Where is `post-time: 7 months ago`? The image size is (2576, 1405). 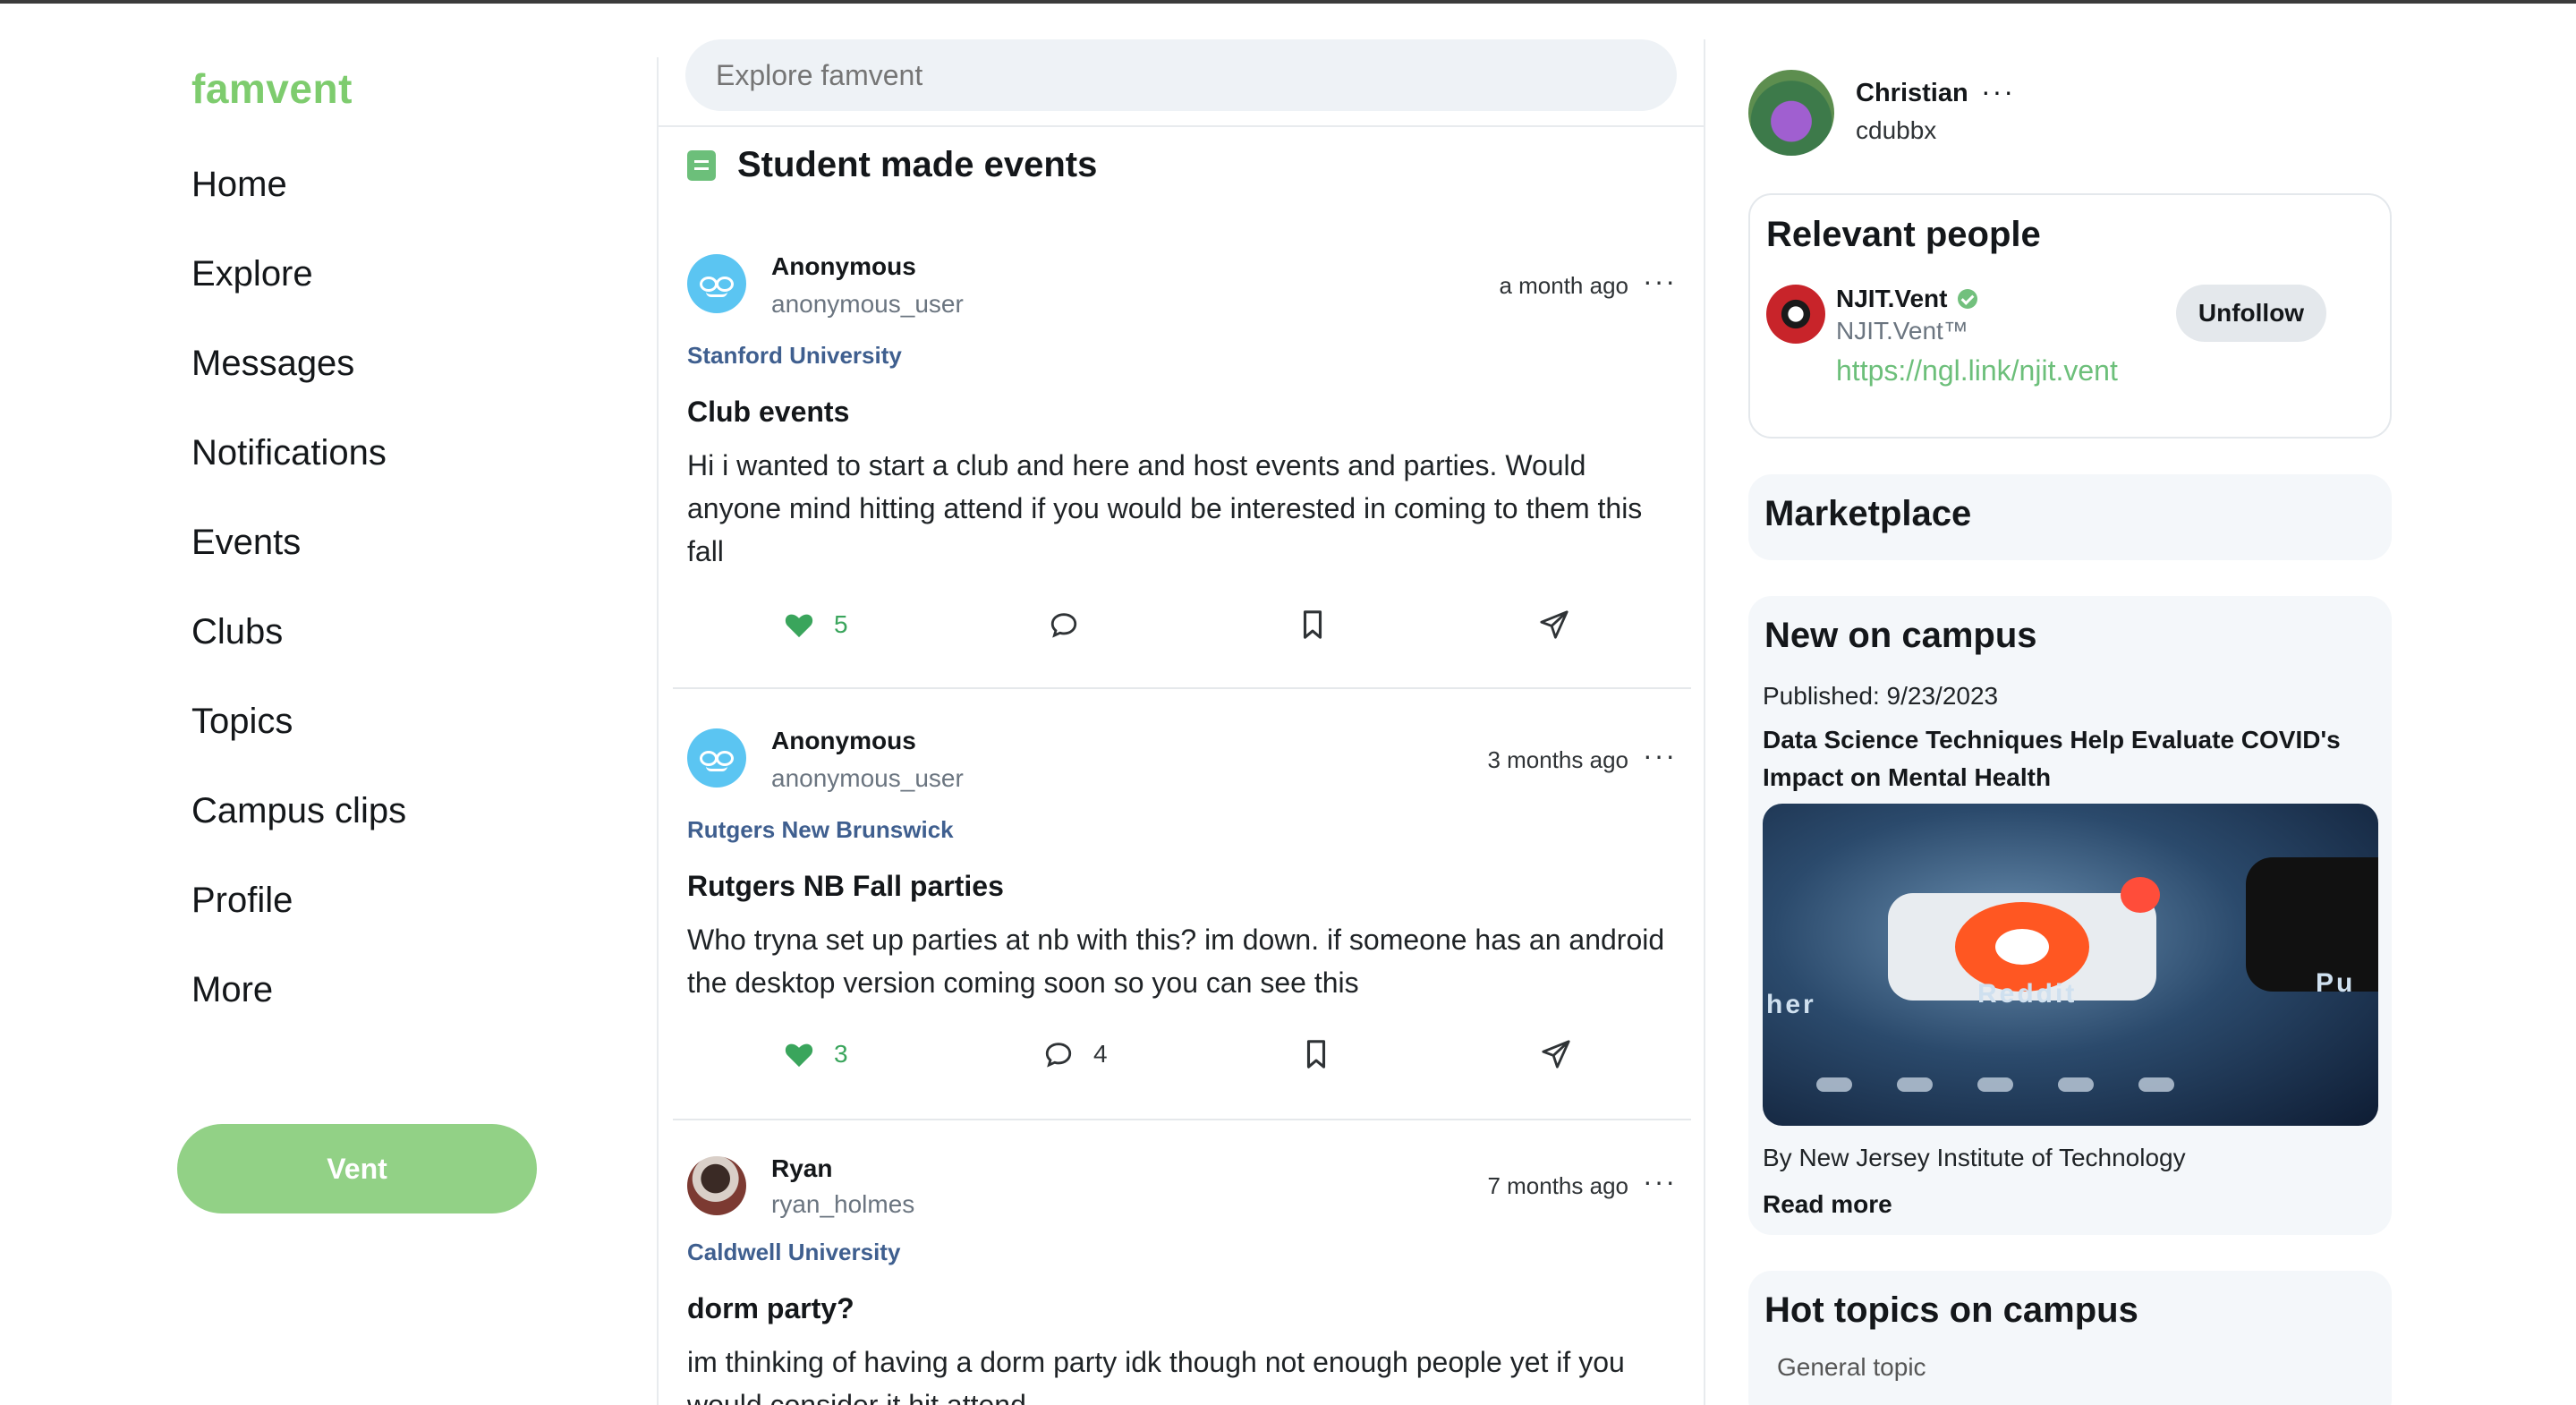
post-time: 7 months ago is located at coordinates (1557, 1185).